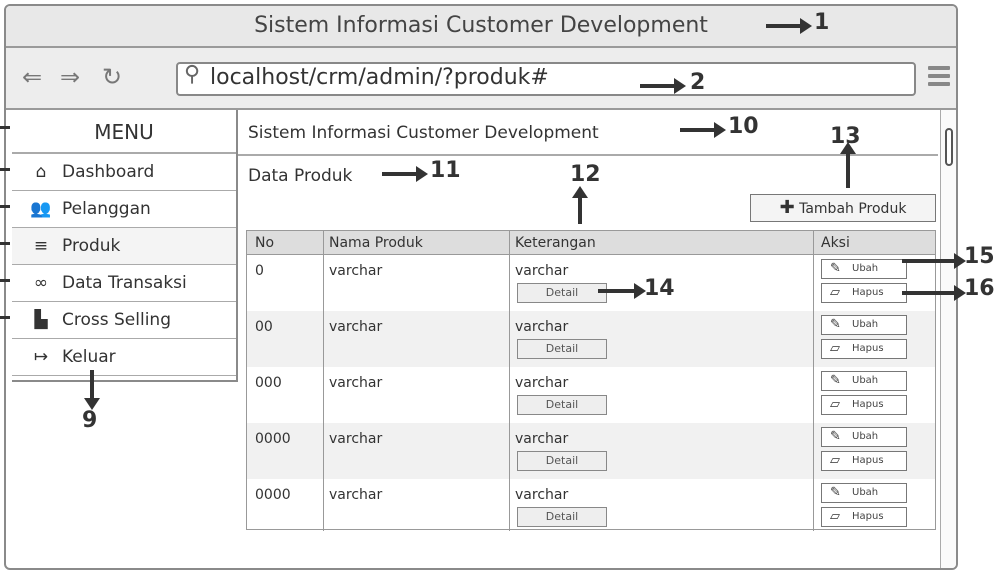 This screenshot has height=572, width=994. I want to click on annotation-label-12: 12, so click(585, 174).